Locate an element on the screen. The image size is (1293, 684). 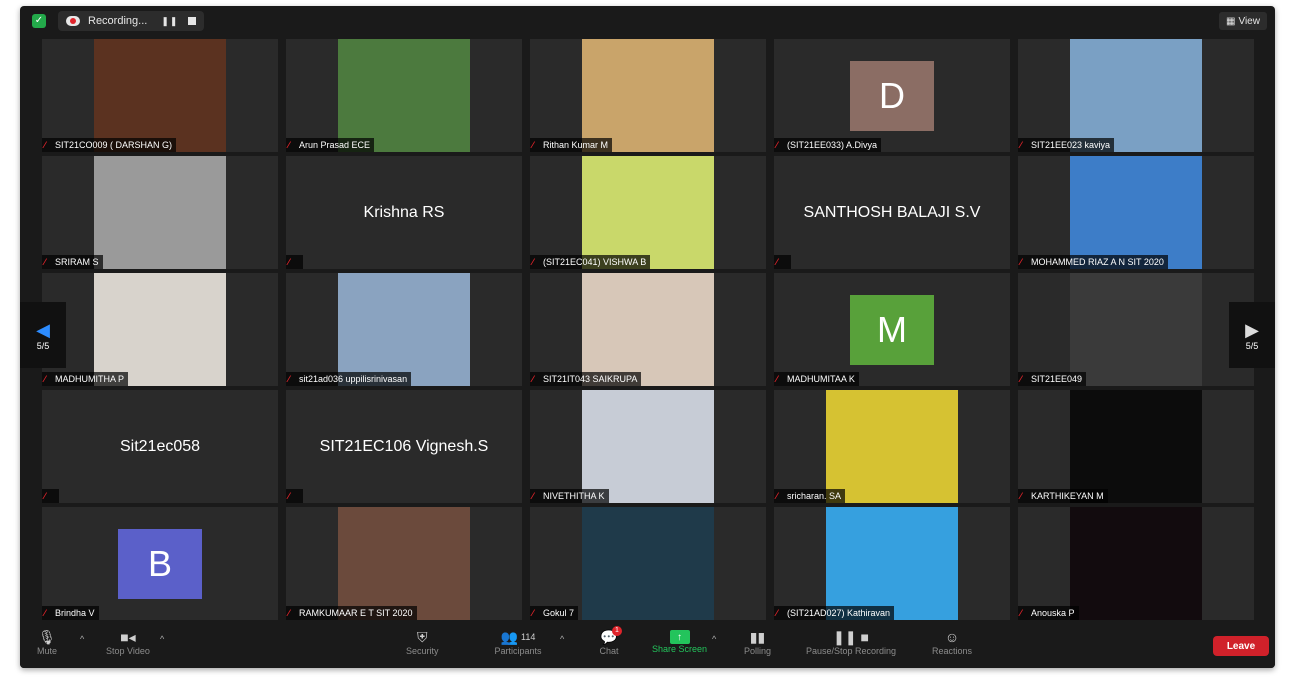
participant-tile: ⁄ MOHAMMED RIAZ A N SIT 2020 is located at coordinates (1136, 212).